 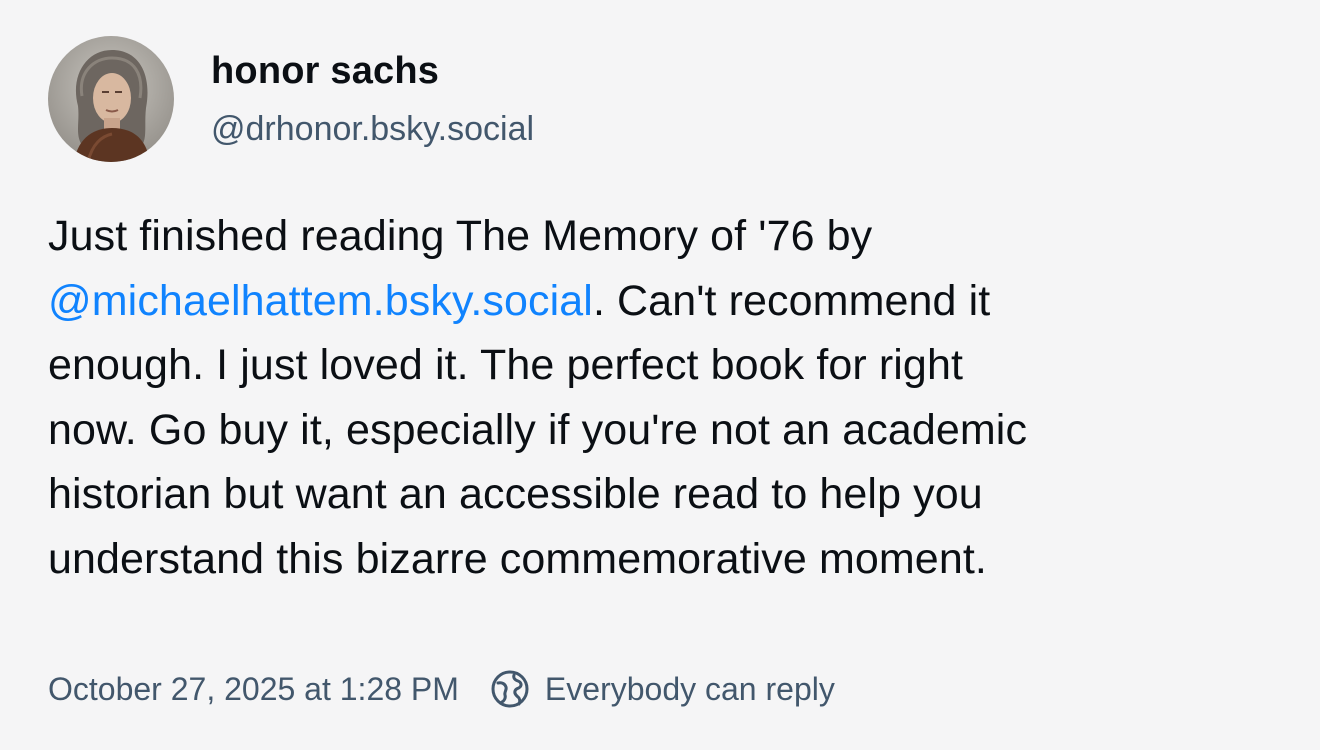 What do you see at coordinates (320, 301) in the screenshot?
I see `mention-link: @michaelhattem.bsky.social` at bounding box center [320, 301].